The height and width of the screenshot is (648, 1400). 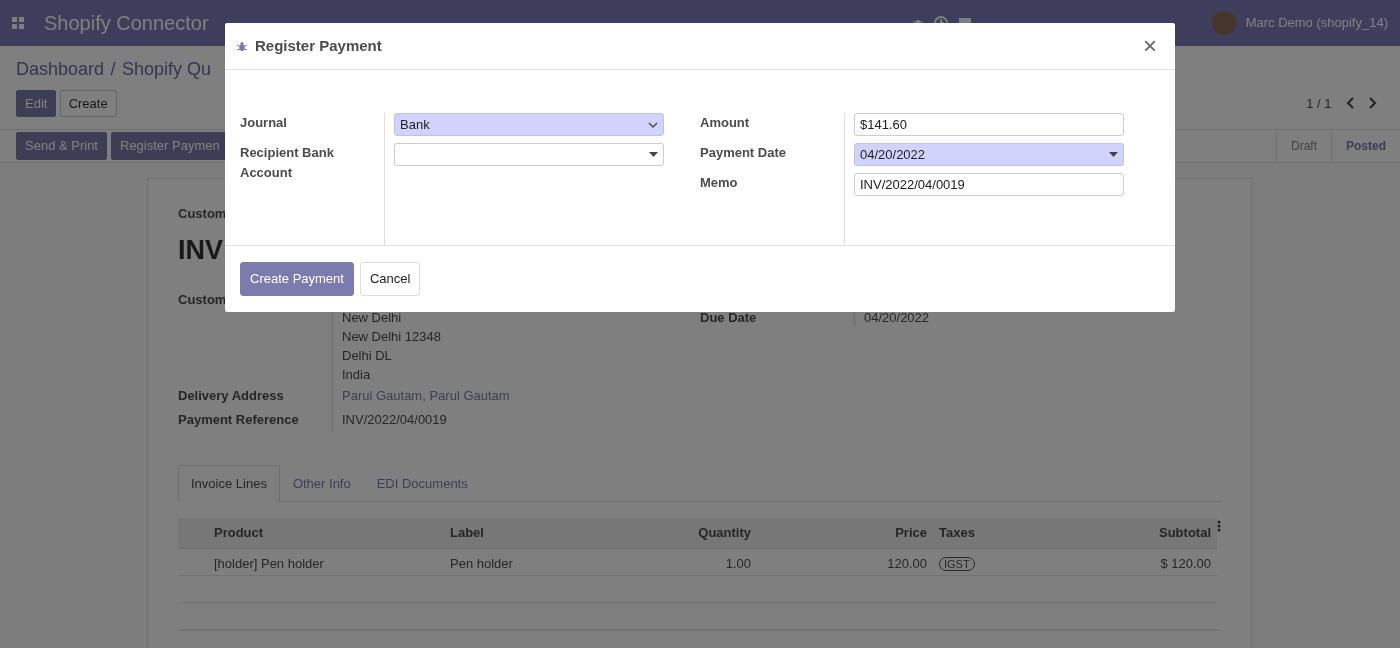 I want to click on field-label: Custom, so click(x=203, y=299).